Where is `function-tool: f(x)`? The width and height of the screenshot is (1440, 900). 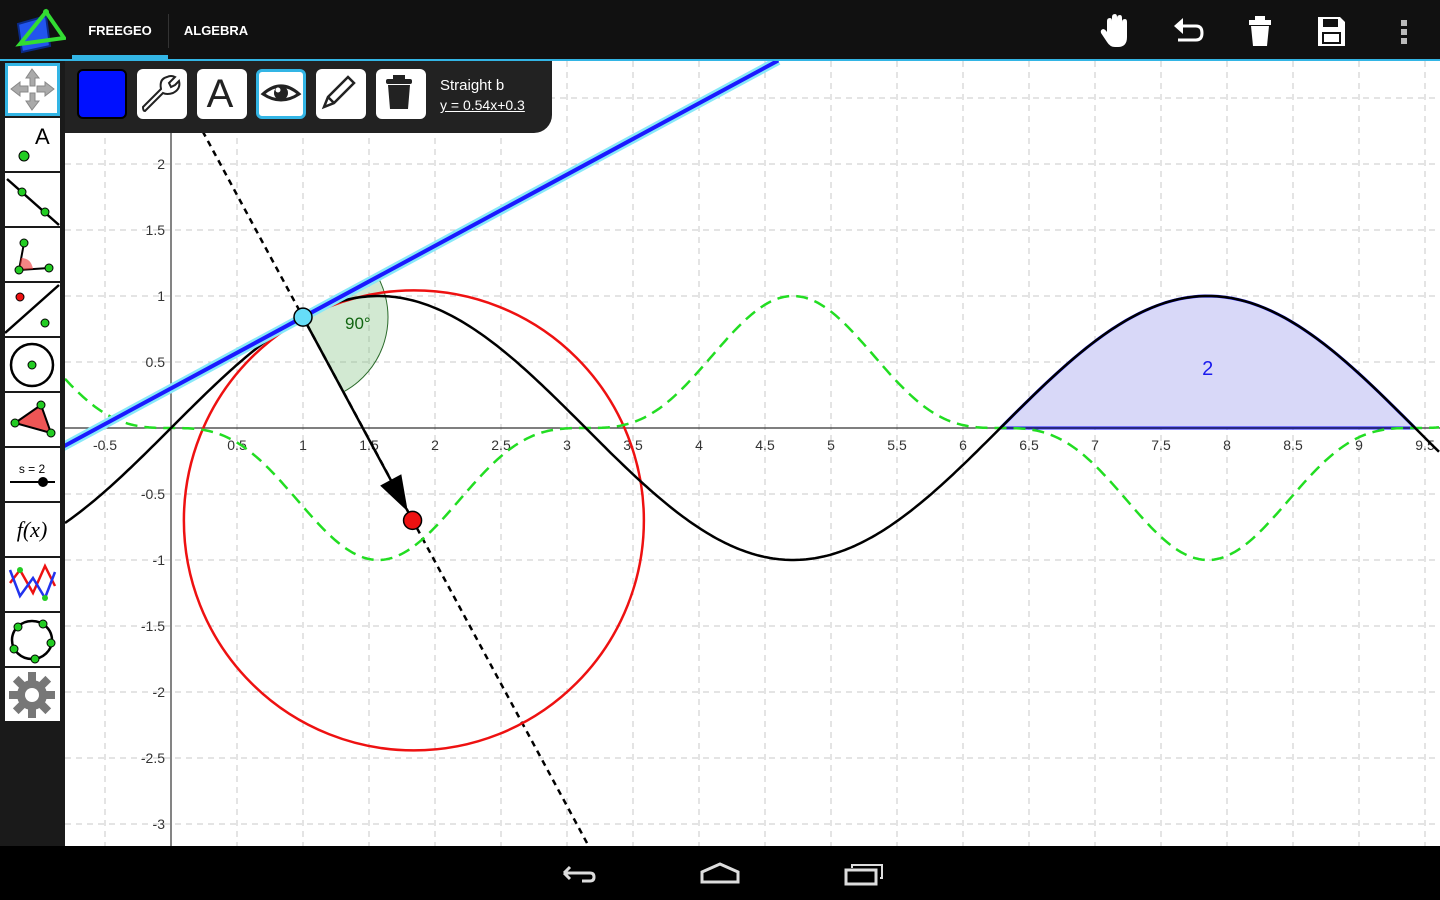
function-tool: f(x) is located at coordinates (32, 529).